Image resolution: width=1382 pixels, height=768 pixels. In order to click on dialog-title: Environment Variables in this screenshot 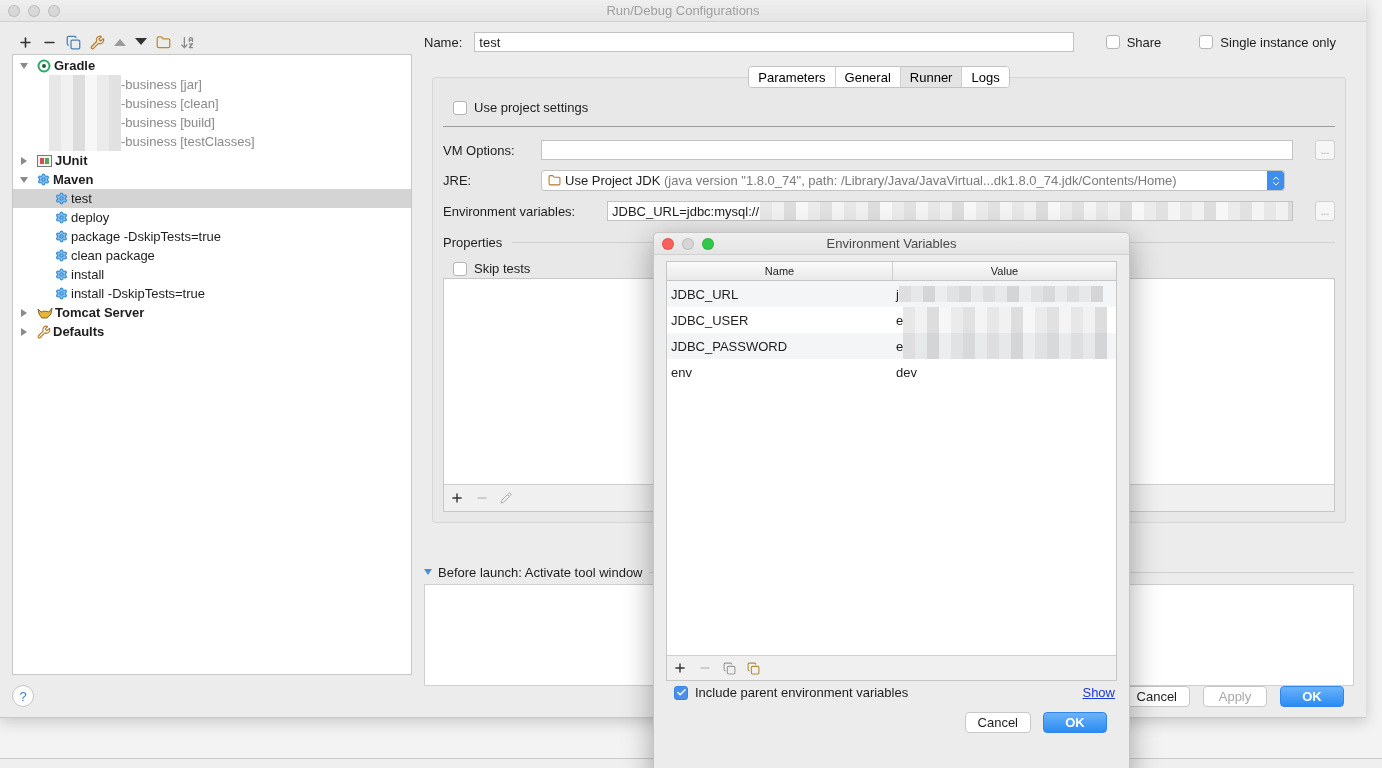, I will do `click(891, 243)`.